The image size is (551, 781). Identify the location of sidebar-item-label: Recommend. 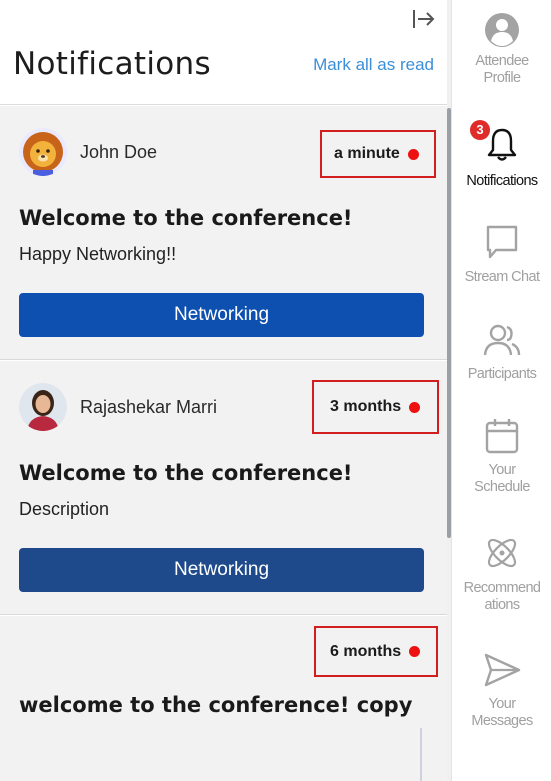
(502, 588).